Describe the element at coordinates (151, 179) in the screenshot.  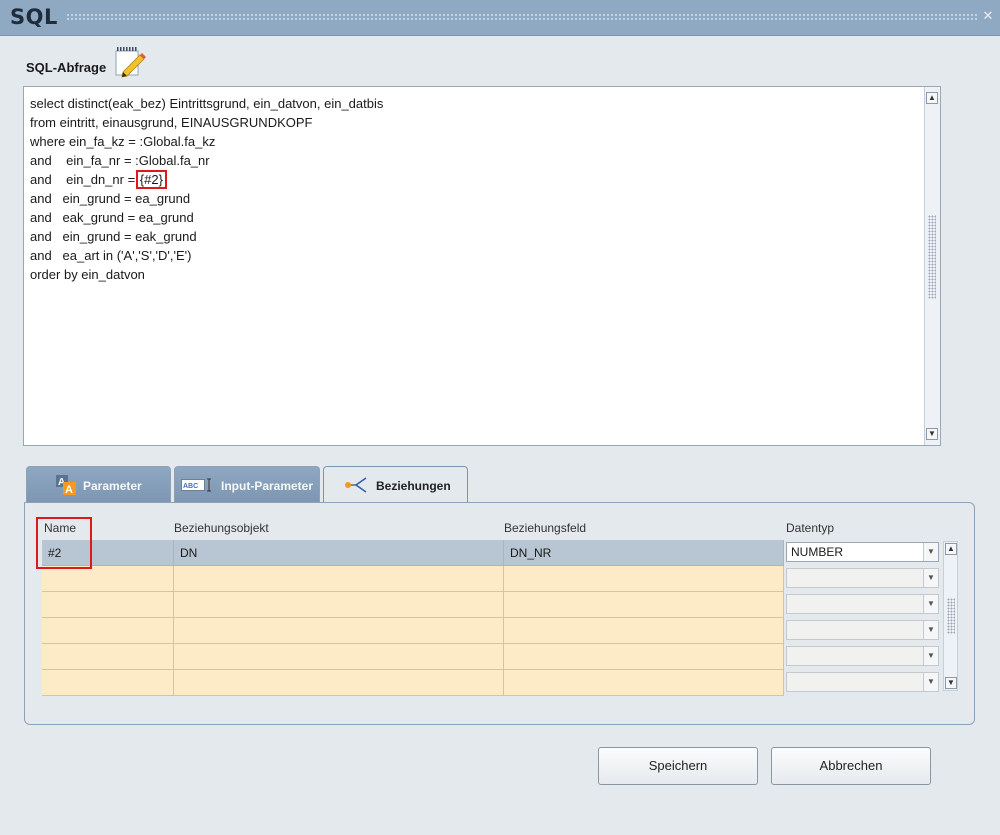
I see `parameter-highlight: {#2}` at that location.